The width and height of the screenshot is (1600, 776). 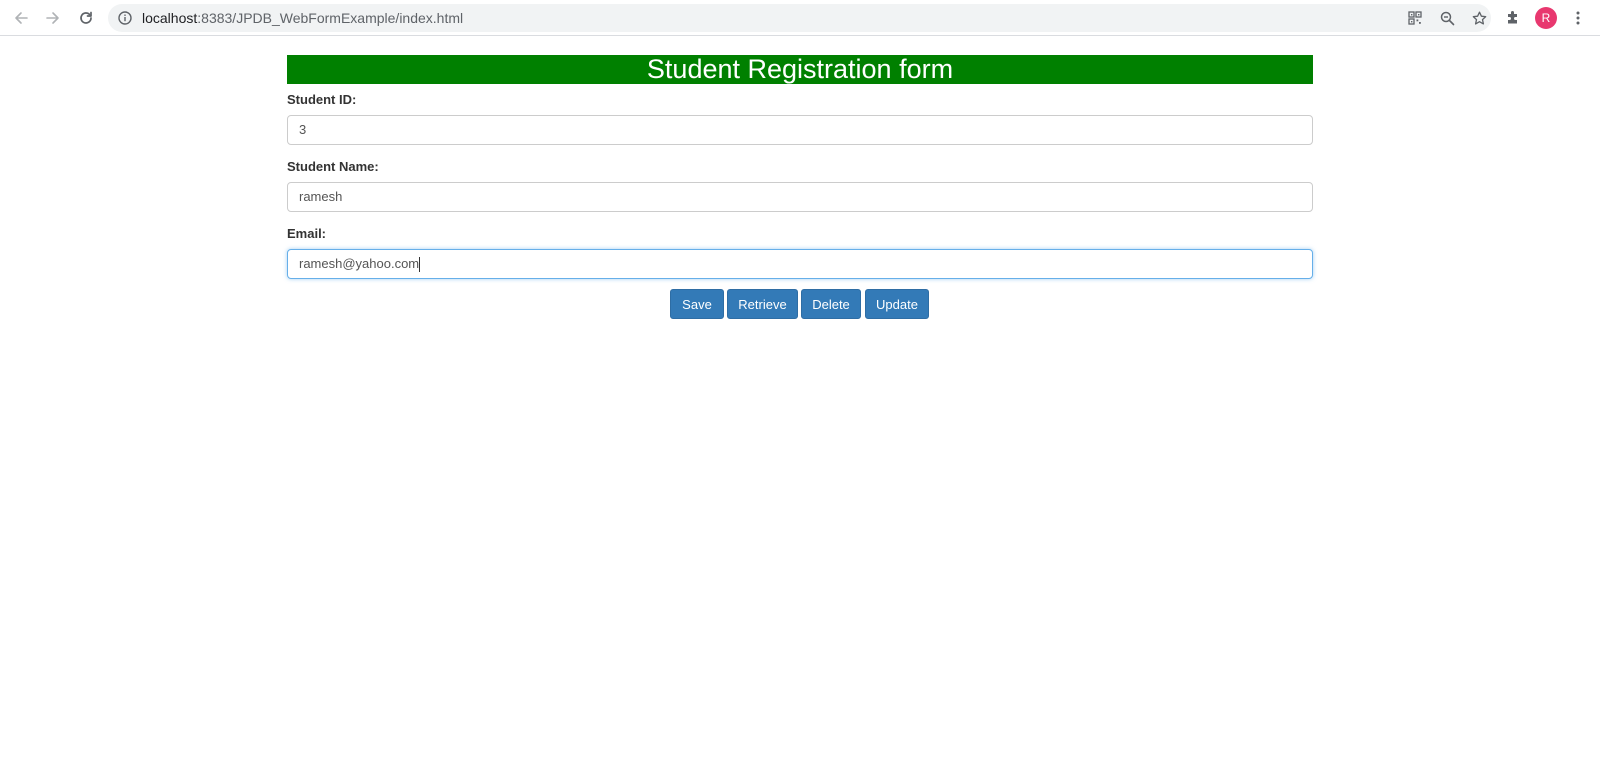 I want to click on star-icon, so click(x=1479, y=18).